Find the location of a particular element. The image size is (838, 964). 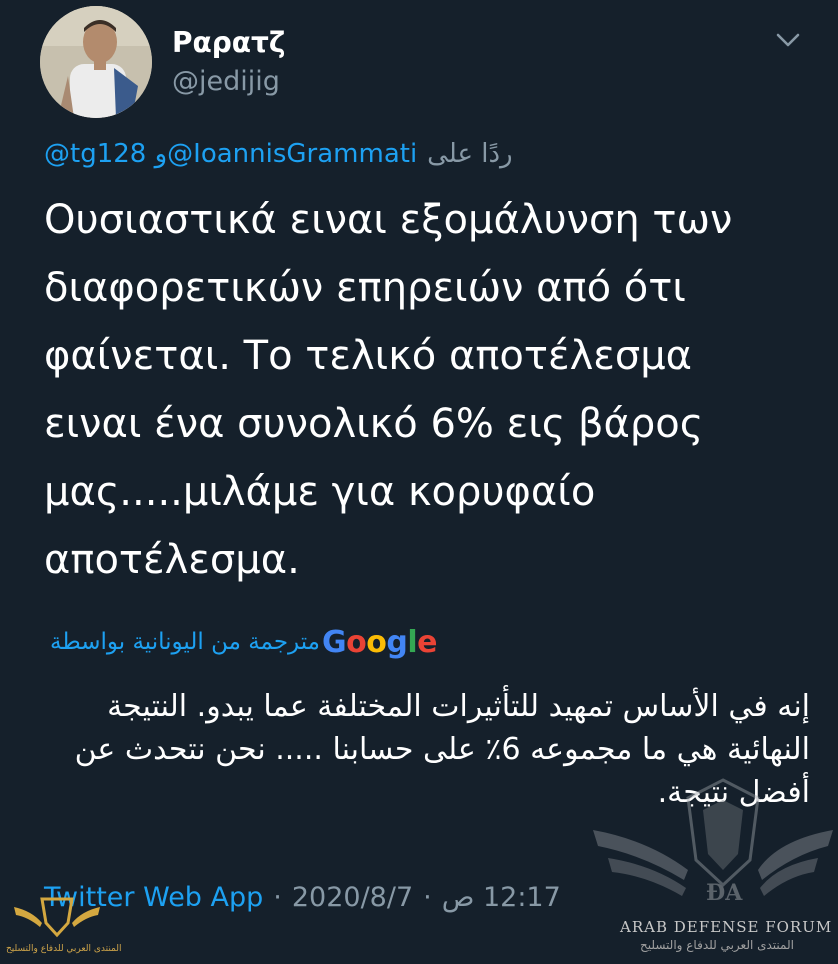

translated-label: مترجمة من اليونانية بواسطة is located at coordinates (185, 642).